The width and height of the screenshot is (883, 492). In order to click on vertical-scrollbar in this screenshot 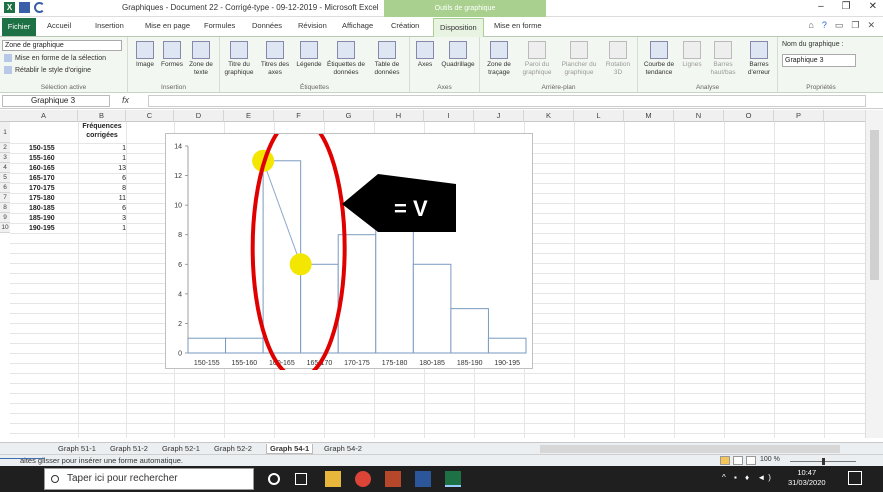, I will do `click(874, 274)`.